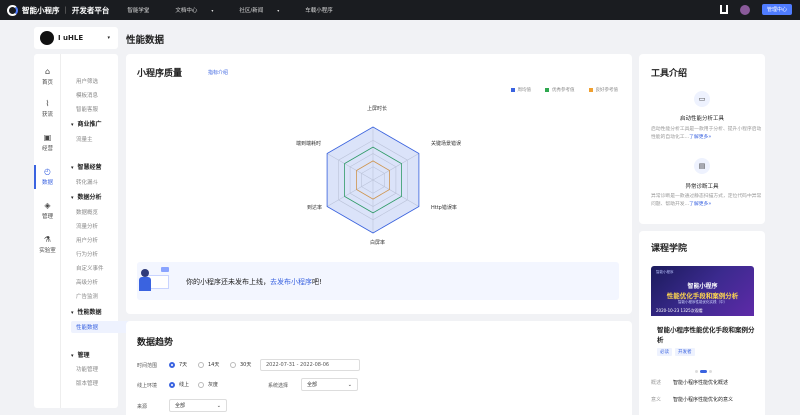  What do you see at coordinates (87, 240) in the screenshot?
I see `menu-item-user-analysis: 用户分析` at bounding box center [87, 240].